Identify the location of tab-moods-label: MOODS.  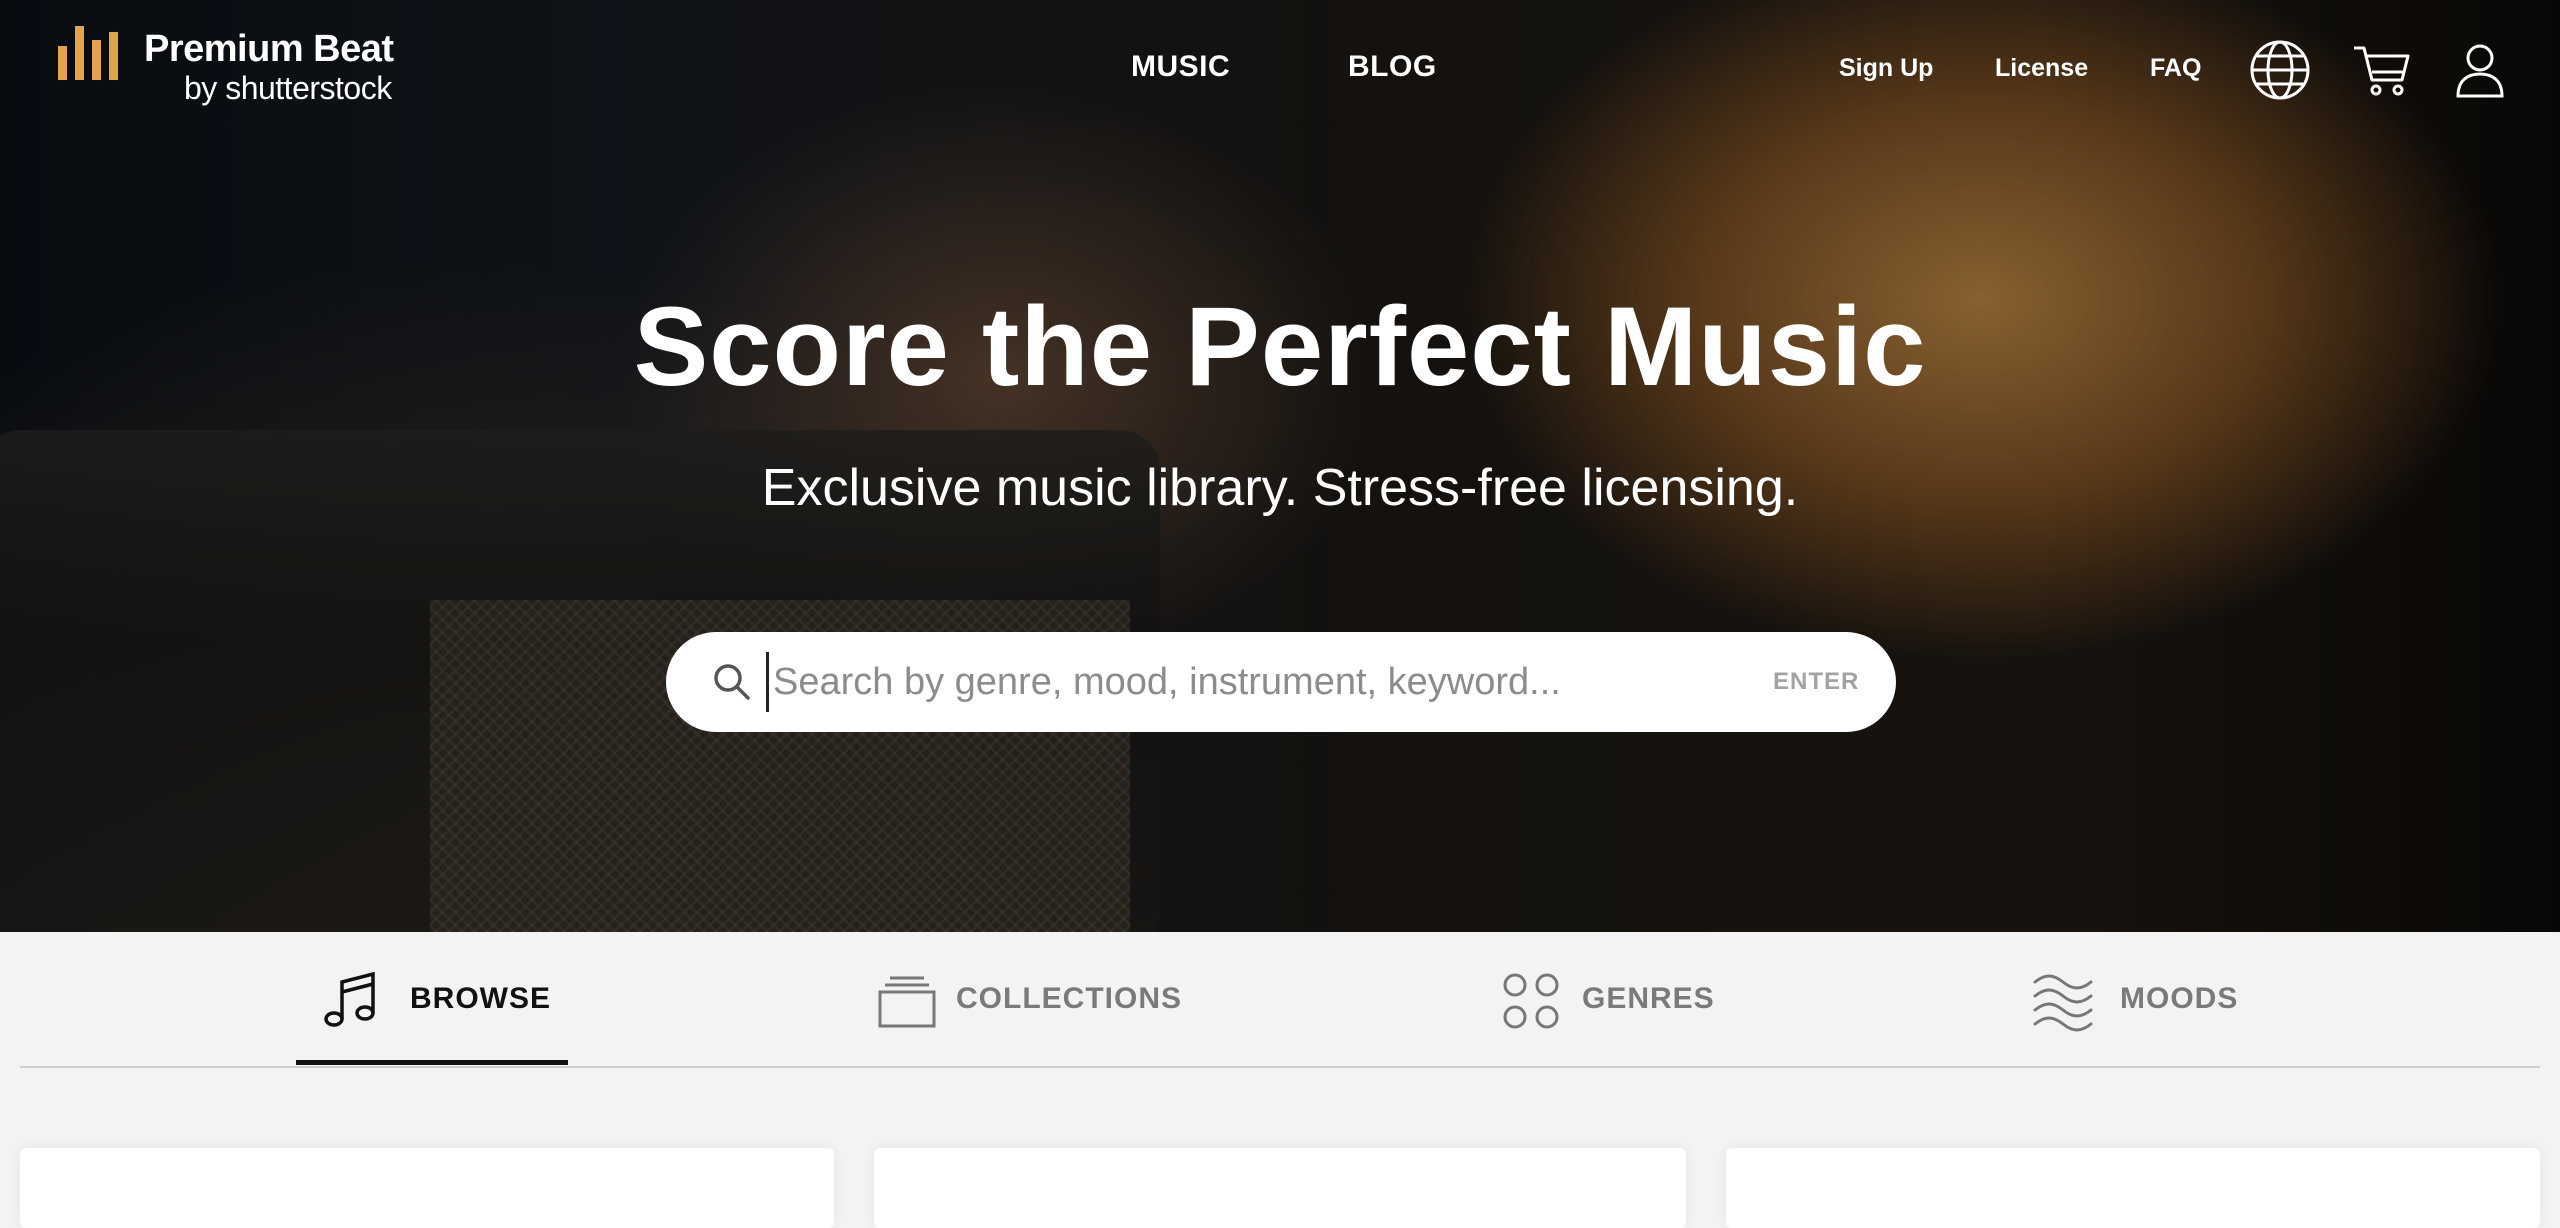
(2179, 998).